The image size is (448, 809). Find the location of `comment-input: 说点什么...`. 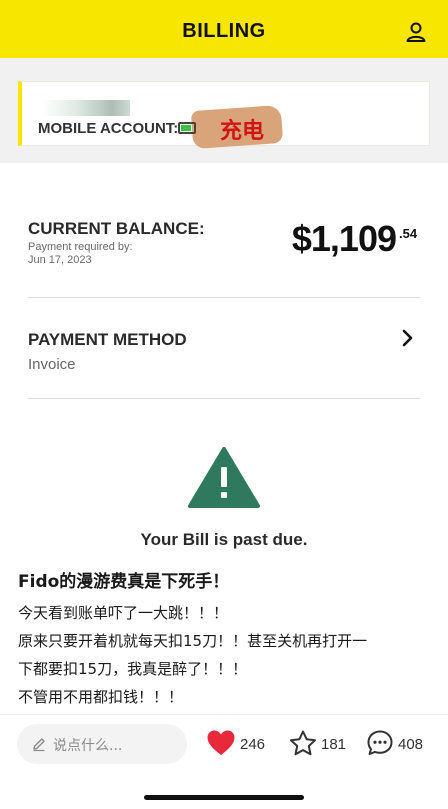

comment-input: 说点什么... is located at coordinates (102, 744).